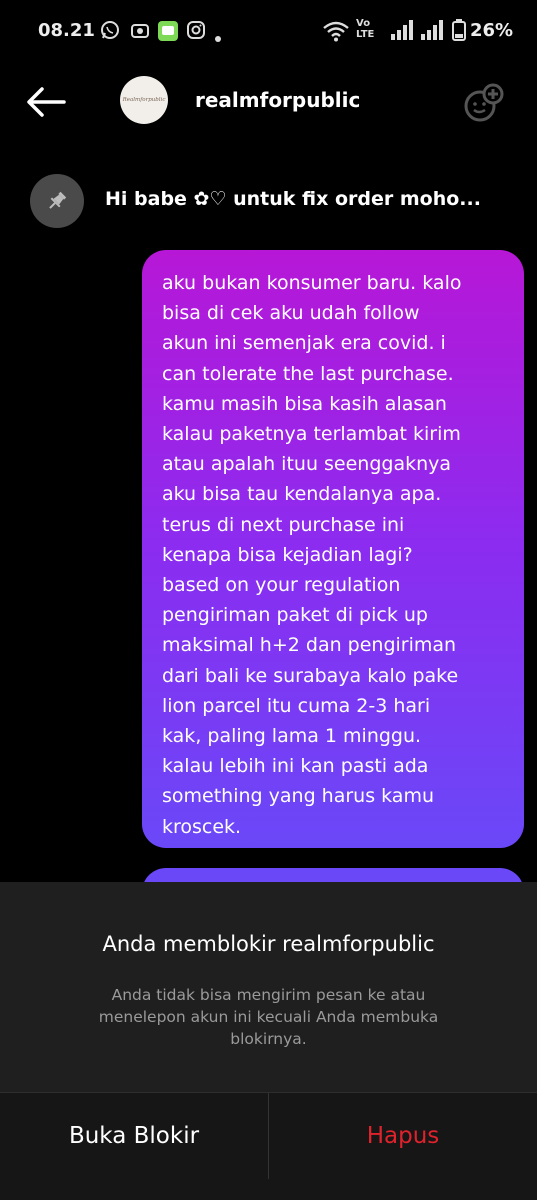 The height and width of the screenshot is (1200, 537). I want to click on add-people-button, so click(483, 103).